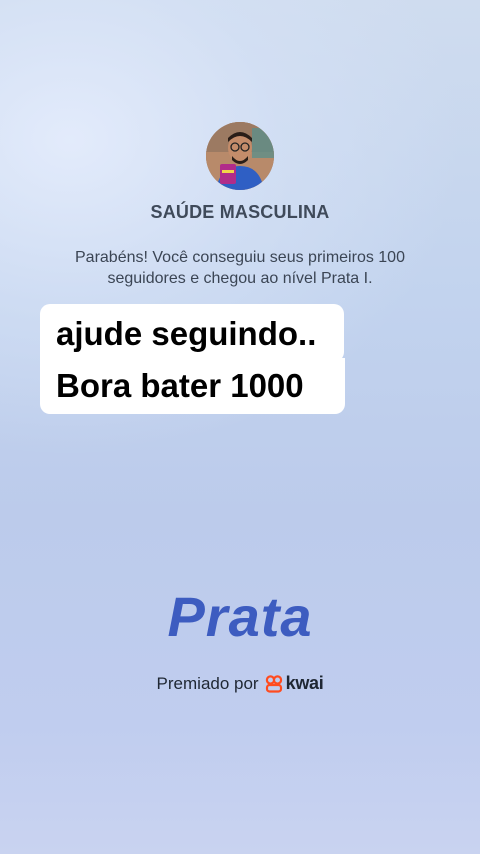  I want to click on person-photo, so click(240, 156).